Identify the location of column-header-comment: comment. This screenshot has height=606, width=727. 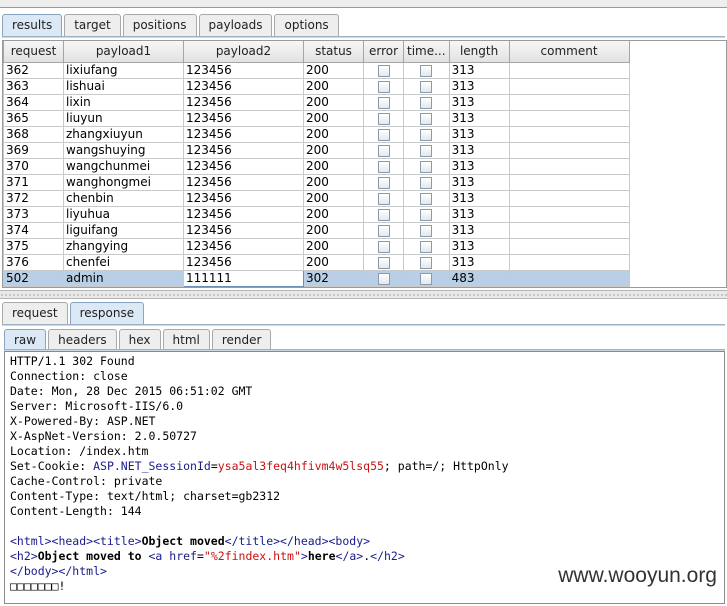
(569, 52).